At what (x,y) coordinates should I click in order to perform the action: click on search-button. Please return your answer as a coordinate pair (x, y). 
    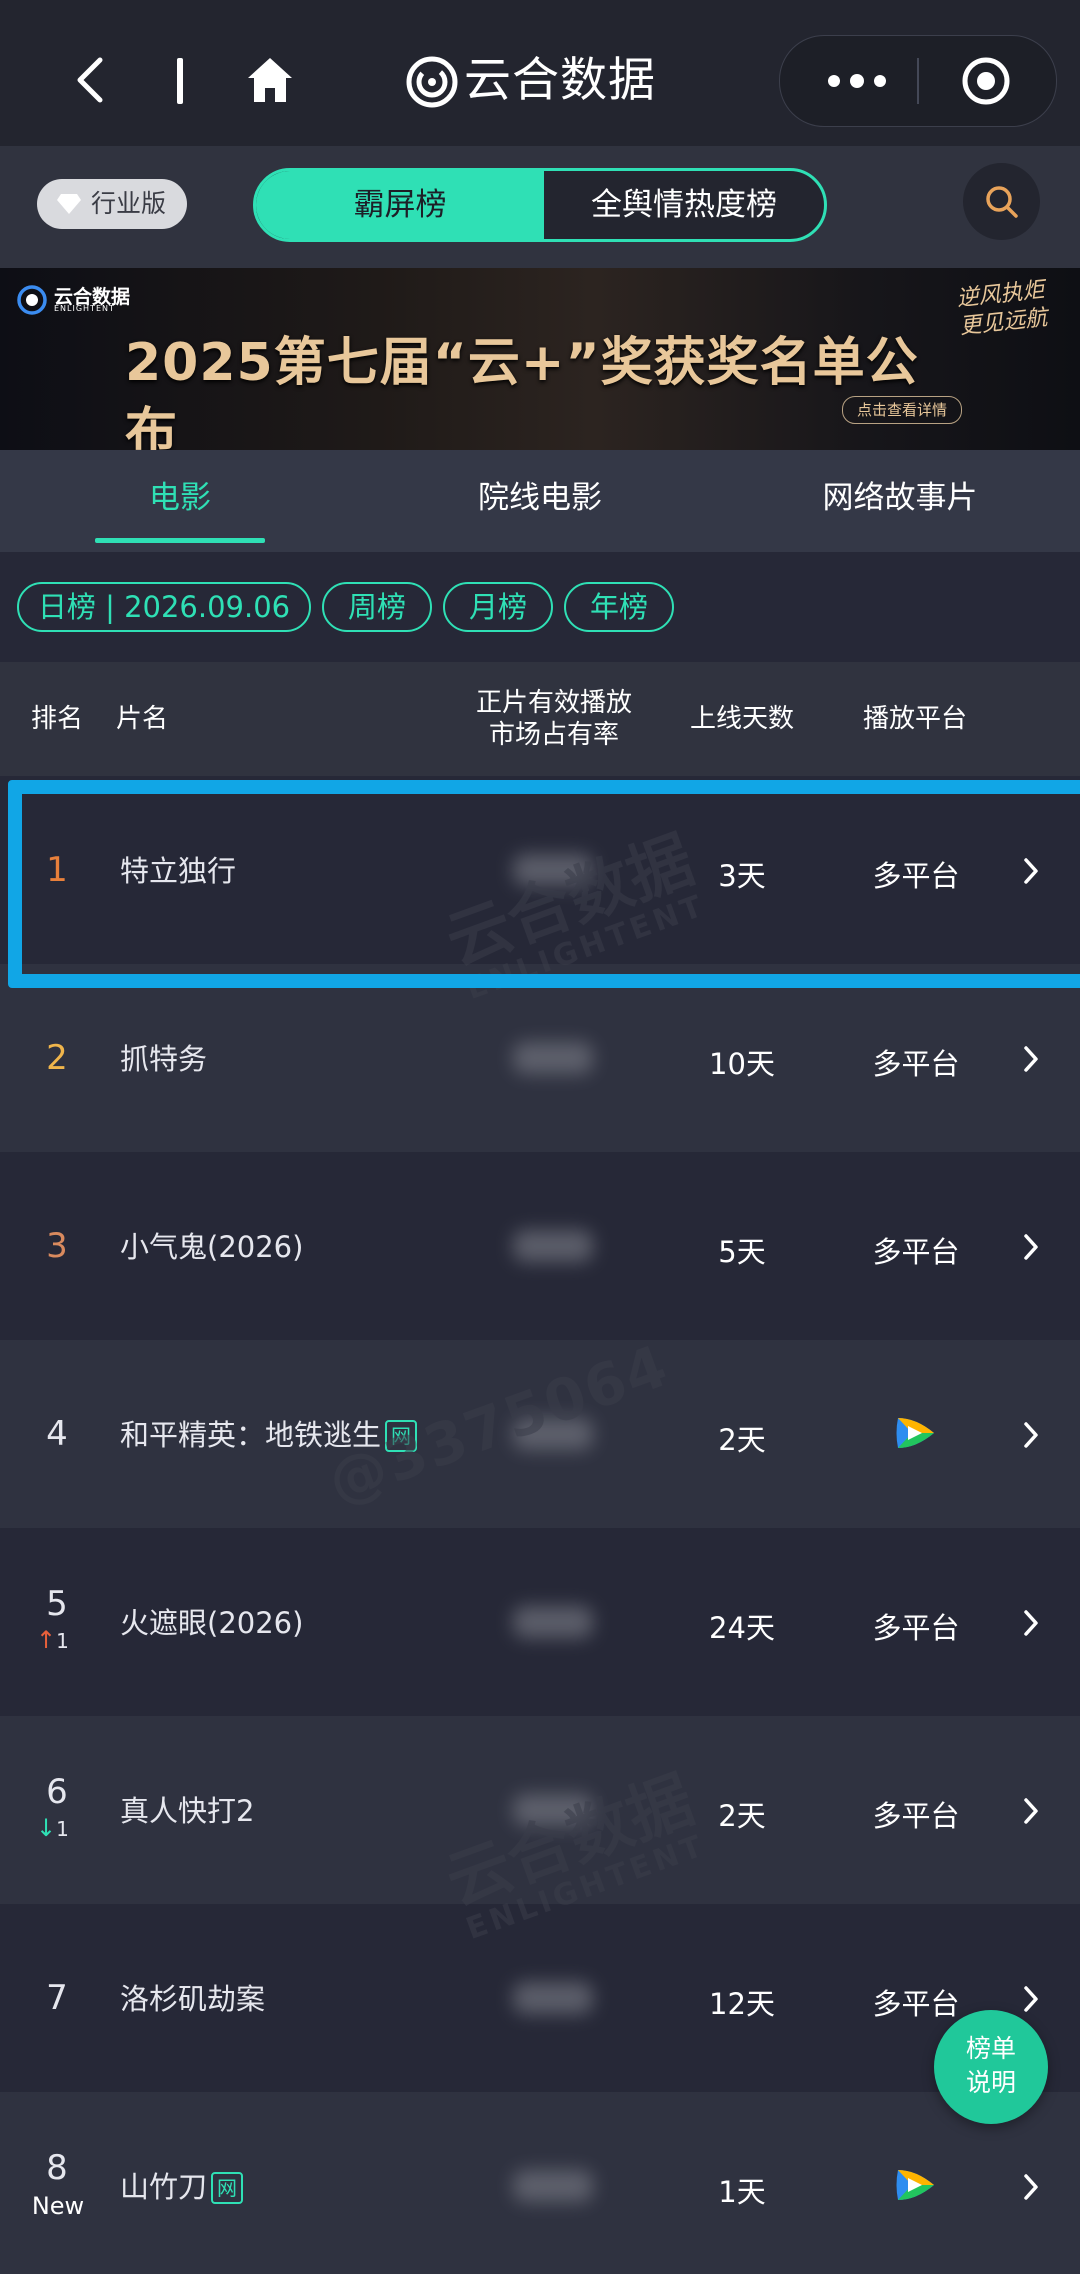
    Looking at the image, I should click on (1001, 201).